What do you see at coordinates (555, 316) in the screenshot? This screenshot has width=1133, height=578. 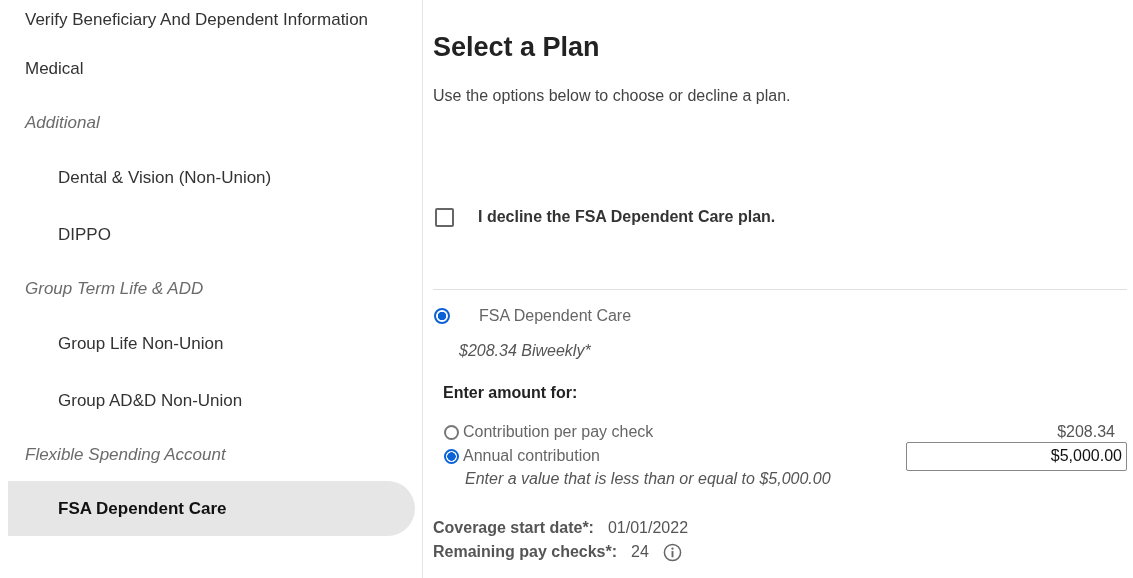 I see `plan-name: FSA Dependent Care` at bounding box center [555, 316].